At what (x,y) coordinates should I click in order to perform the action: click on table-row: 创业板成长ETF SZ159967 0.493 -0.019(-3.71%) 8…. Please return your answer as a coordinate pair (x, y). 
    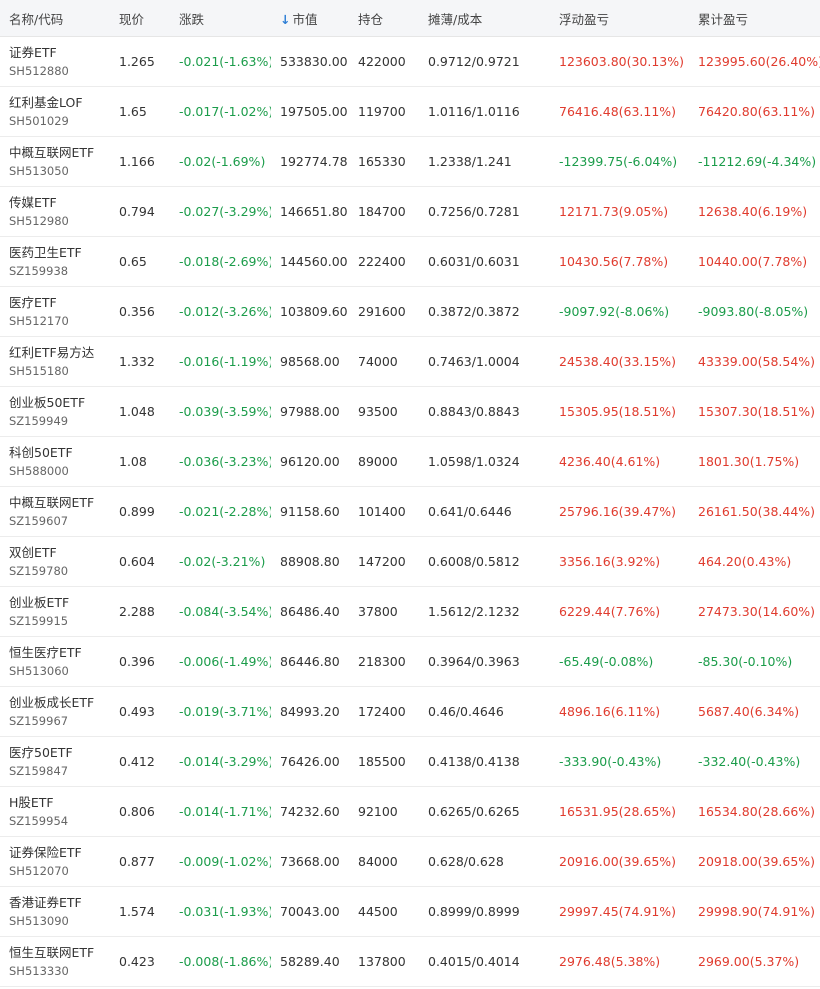
    Looking at the image, I should click on (410, 711).